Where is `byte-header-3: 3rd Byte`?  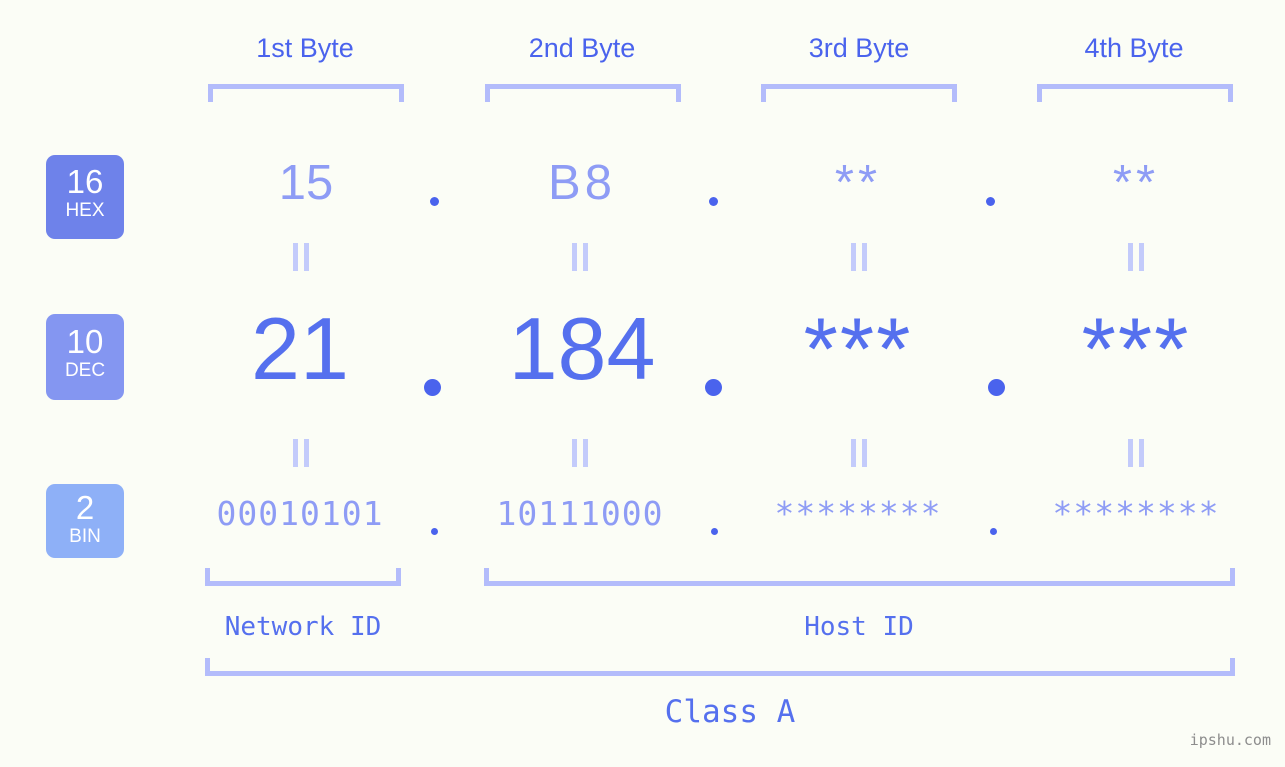 byte-header-3: 3rd Byte is located at coordinates (859, 48).